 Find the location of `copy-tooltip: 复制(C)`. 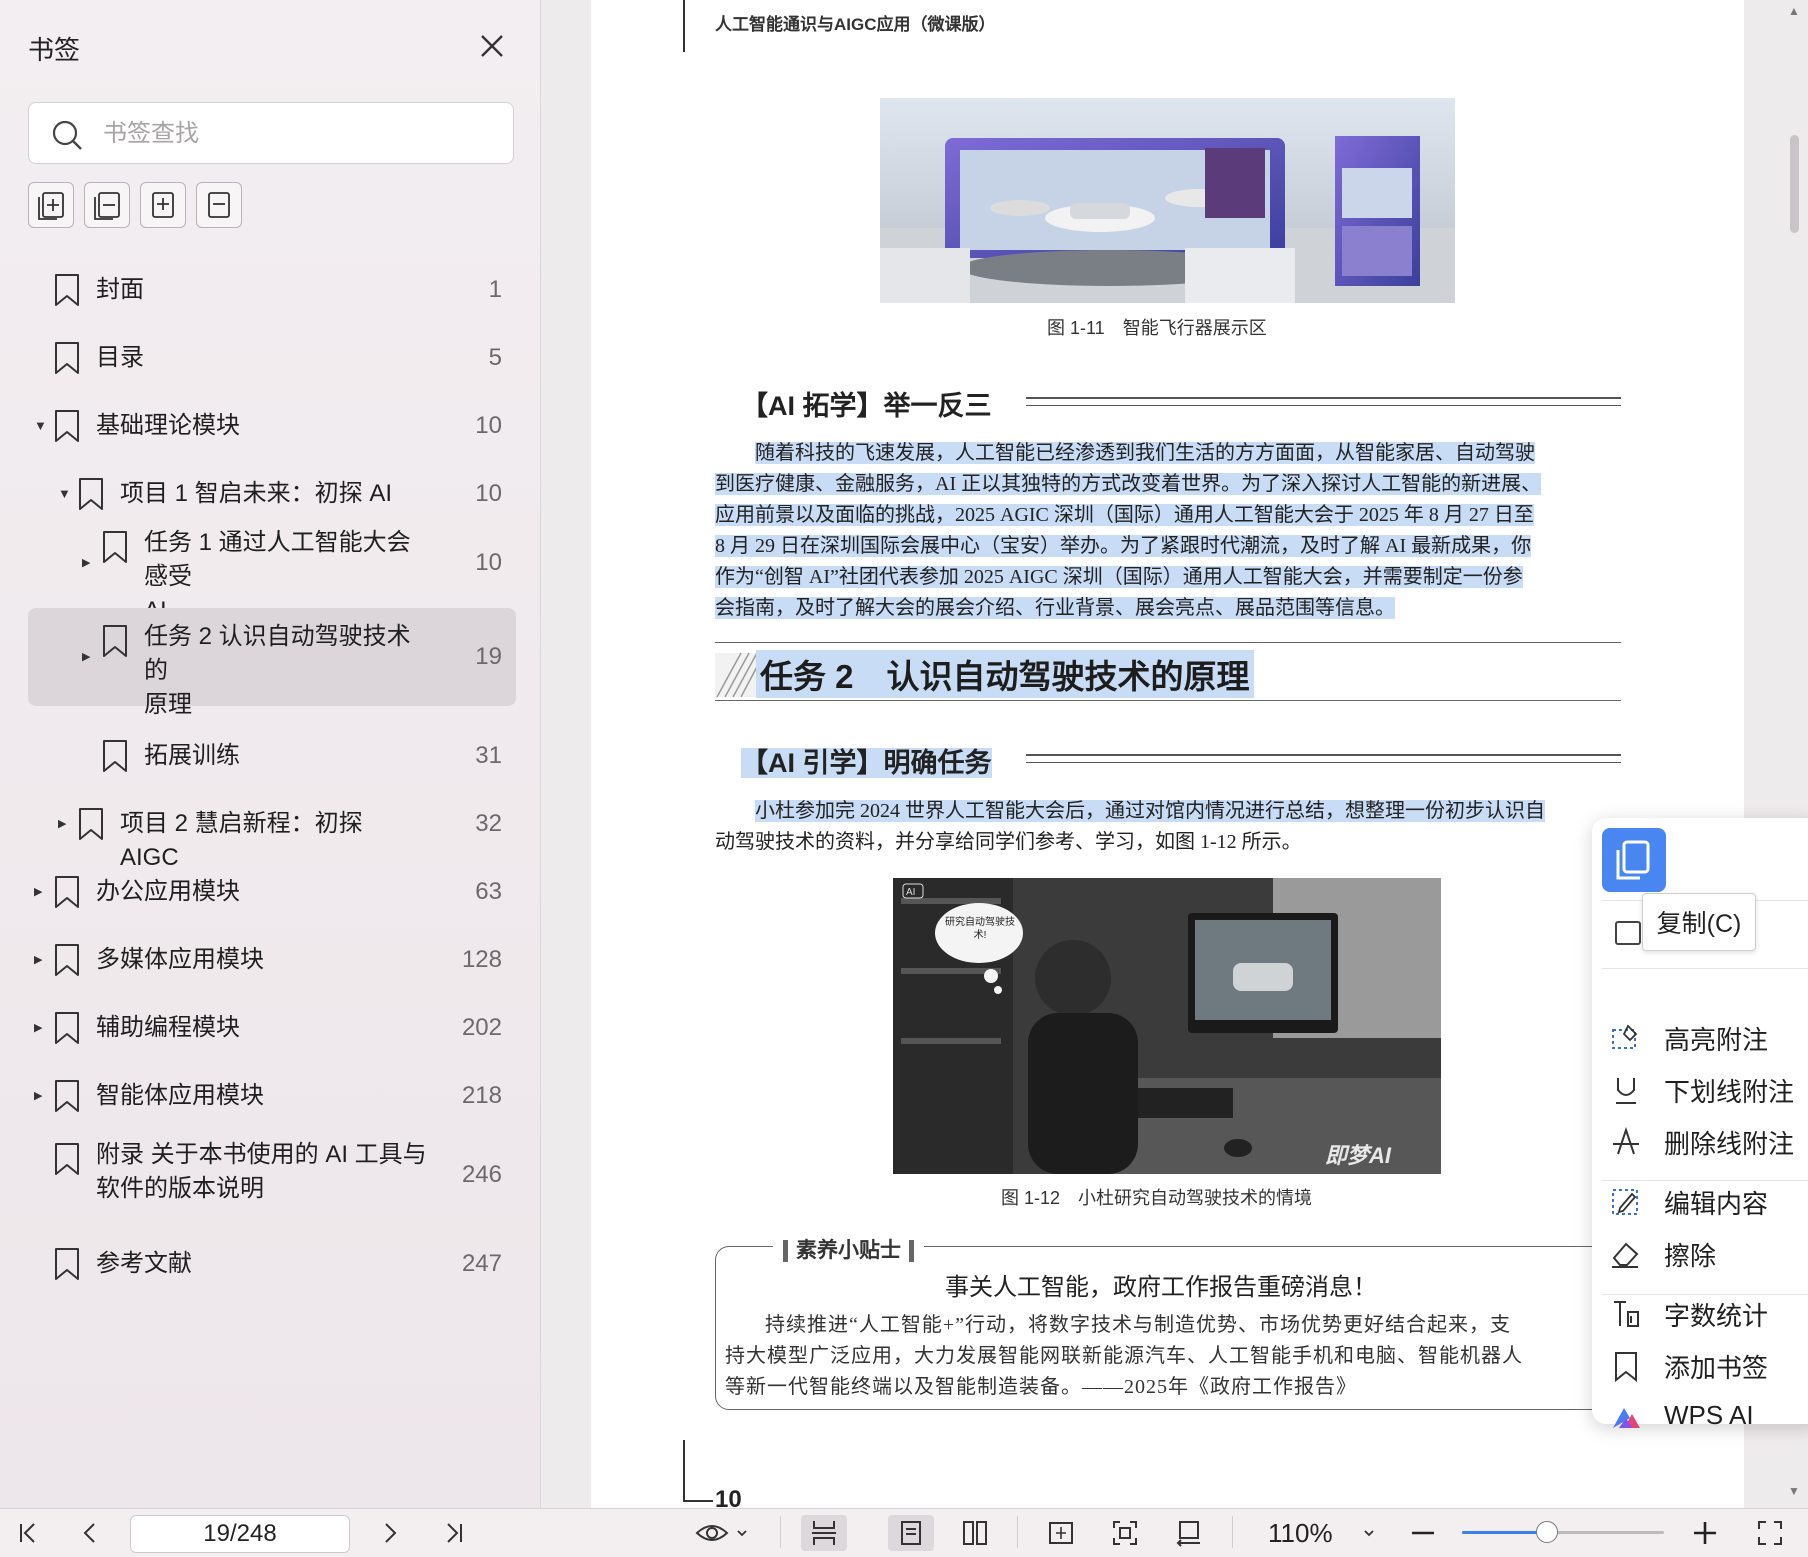

copy-tooltip: 复制(C) is located at coordinates (1699, 922).